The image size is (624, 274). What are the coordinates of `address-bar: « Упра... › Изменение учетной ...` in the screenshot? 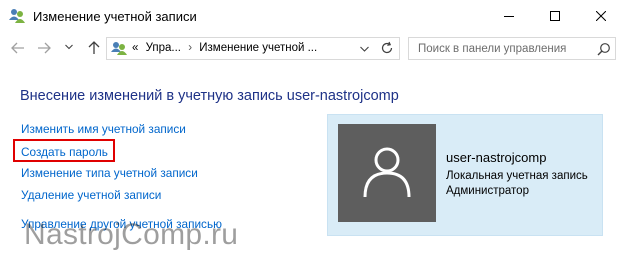 It's located at (253, 48).